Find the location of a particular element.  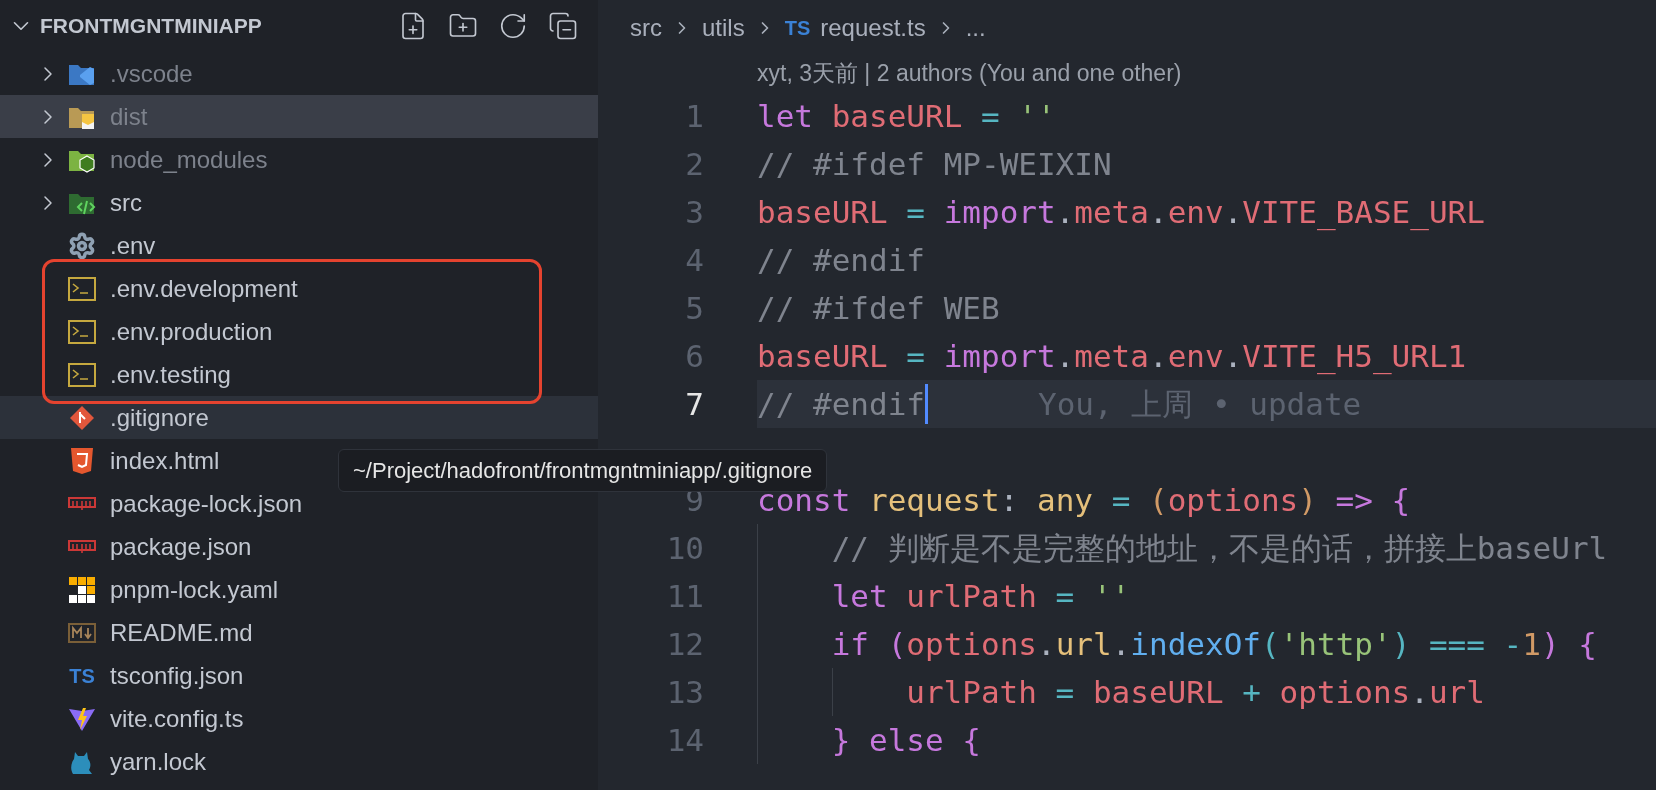

shield-icon is located at coordinates (82, 460).